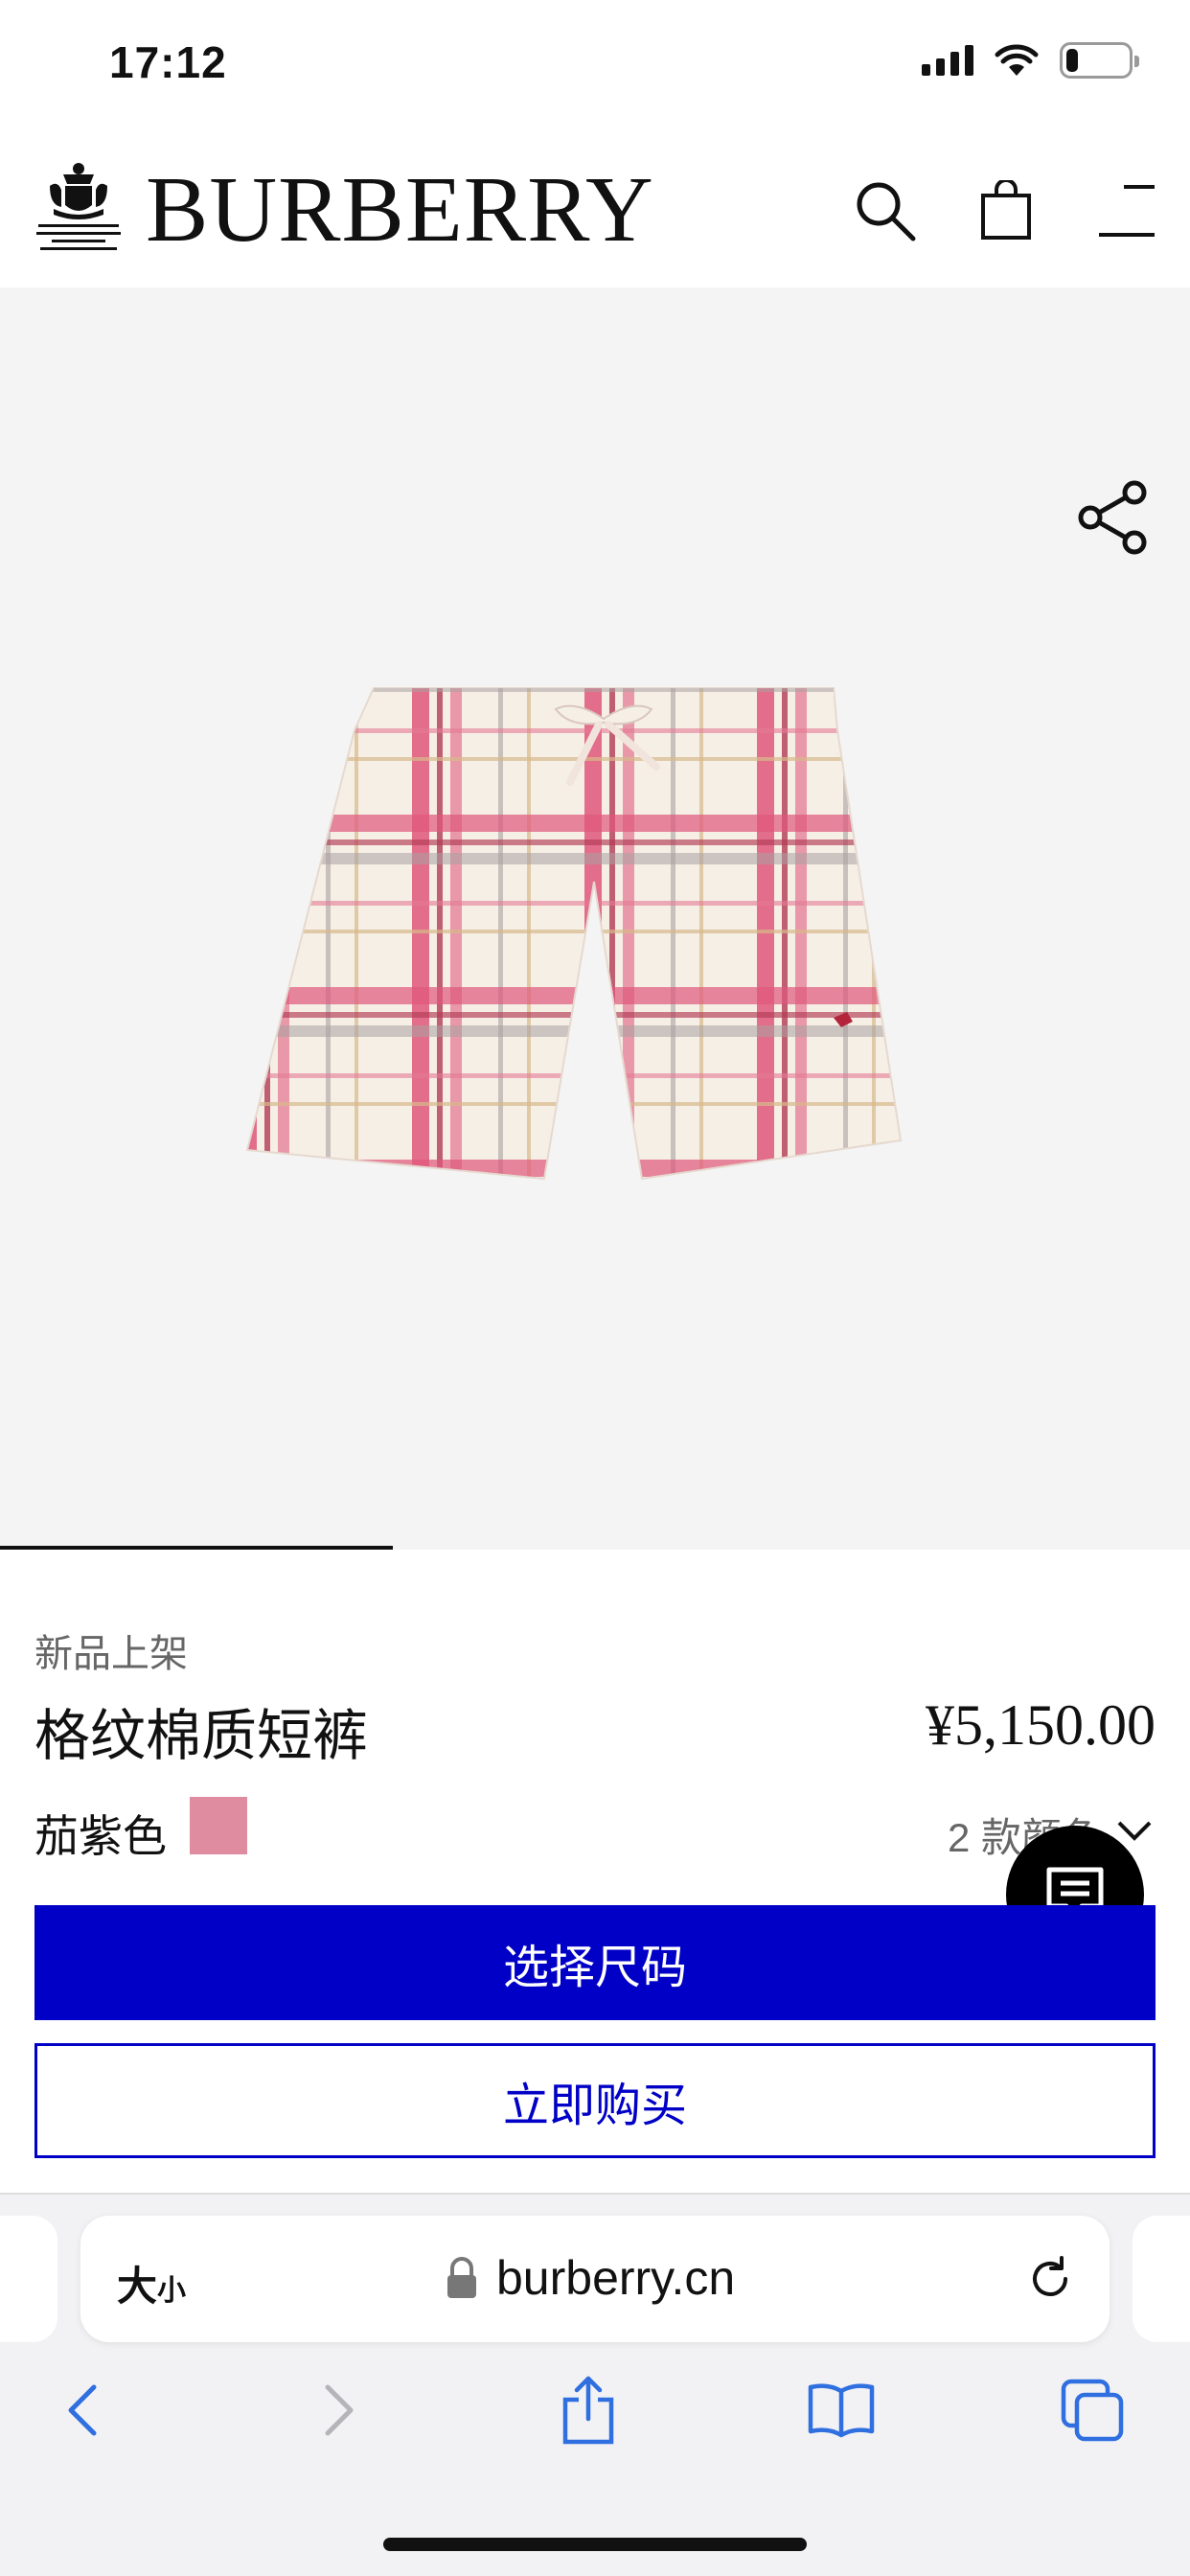 This screenshot has width=1190, height=2576. I want to click on tabs-button, so click(1093, 2410).